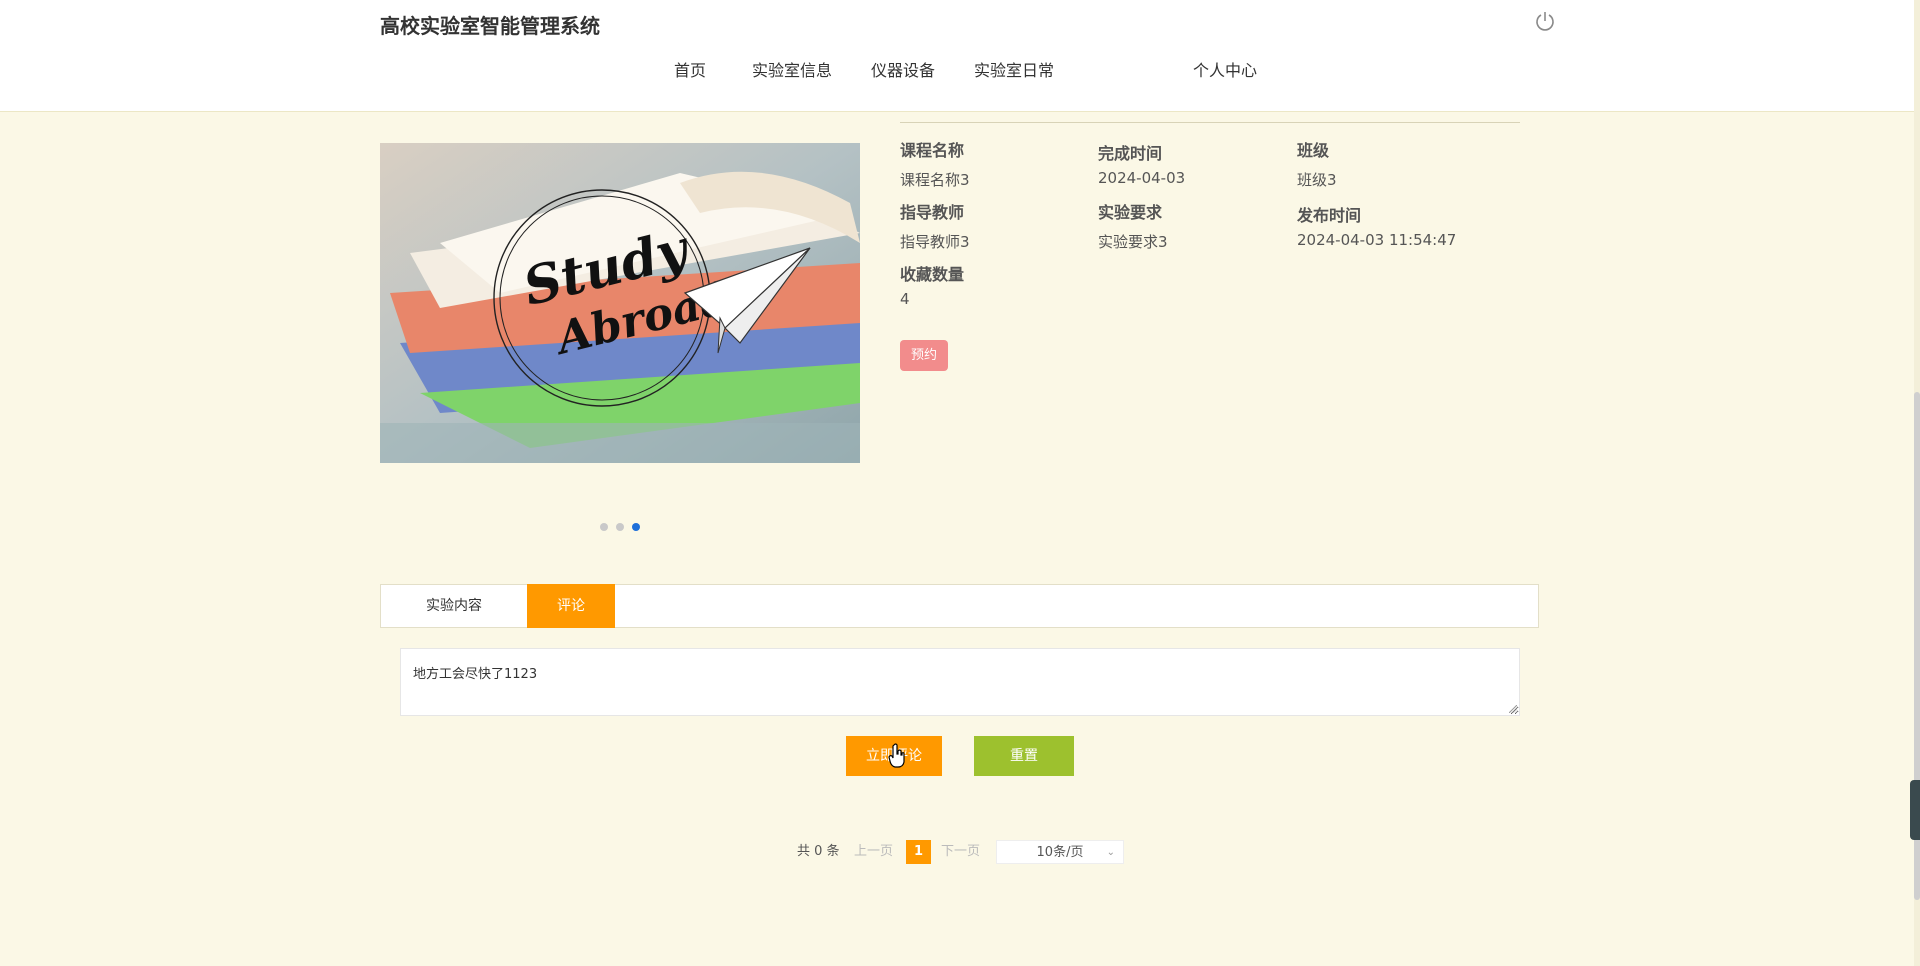  I want to click on page-size-value: 10条/页, so click(1060, 852).